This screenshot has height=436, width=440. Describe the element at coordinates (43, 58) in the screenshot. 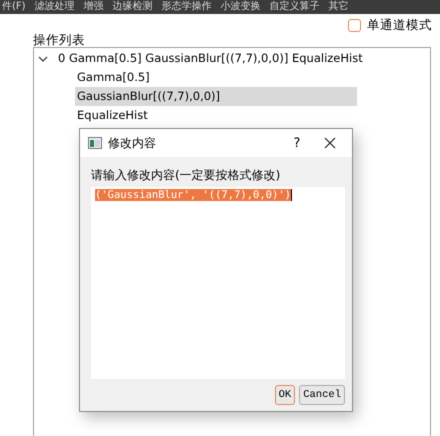

I see `chevron-down-icon` at that location.